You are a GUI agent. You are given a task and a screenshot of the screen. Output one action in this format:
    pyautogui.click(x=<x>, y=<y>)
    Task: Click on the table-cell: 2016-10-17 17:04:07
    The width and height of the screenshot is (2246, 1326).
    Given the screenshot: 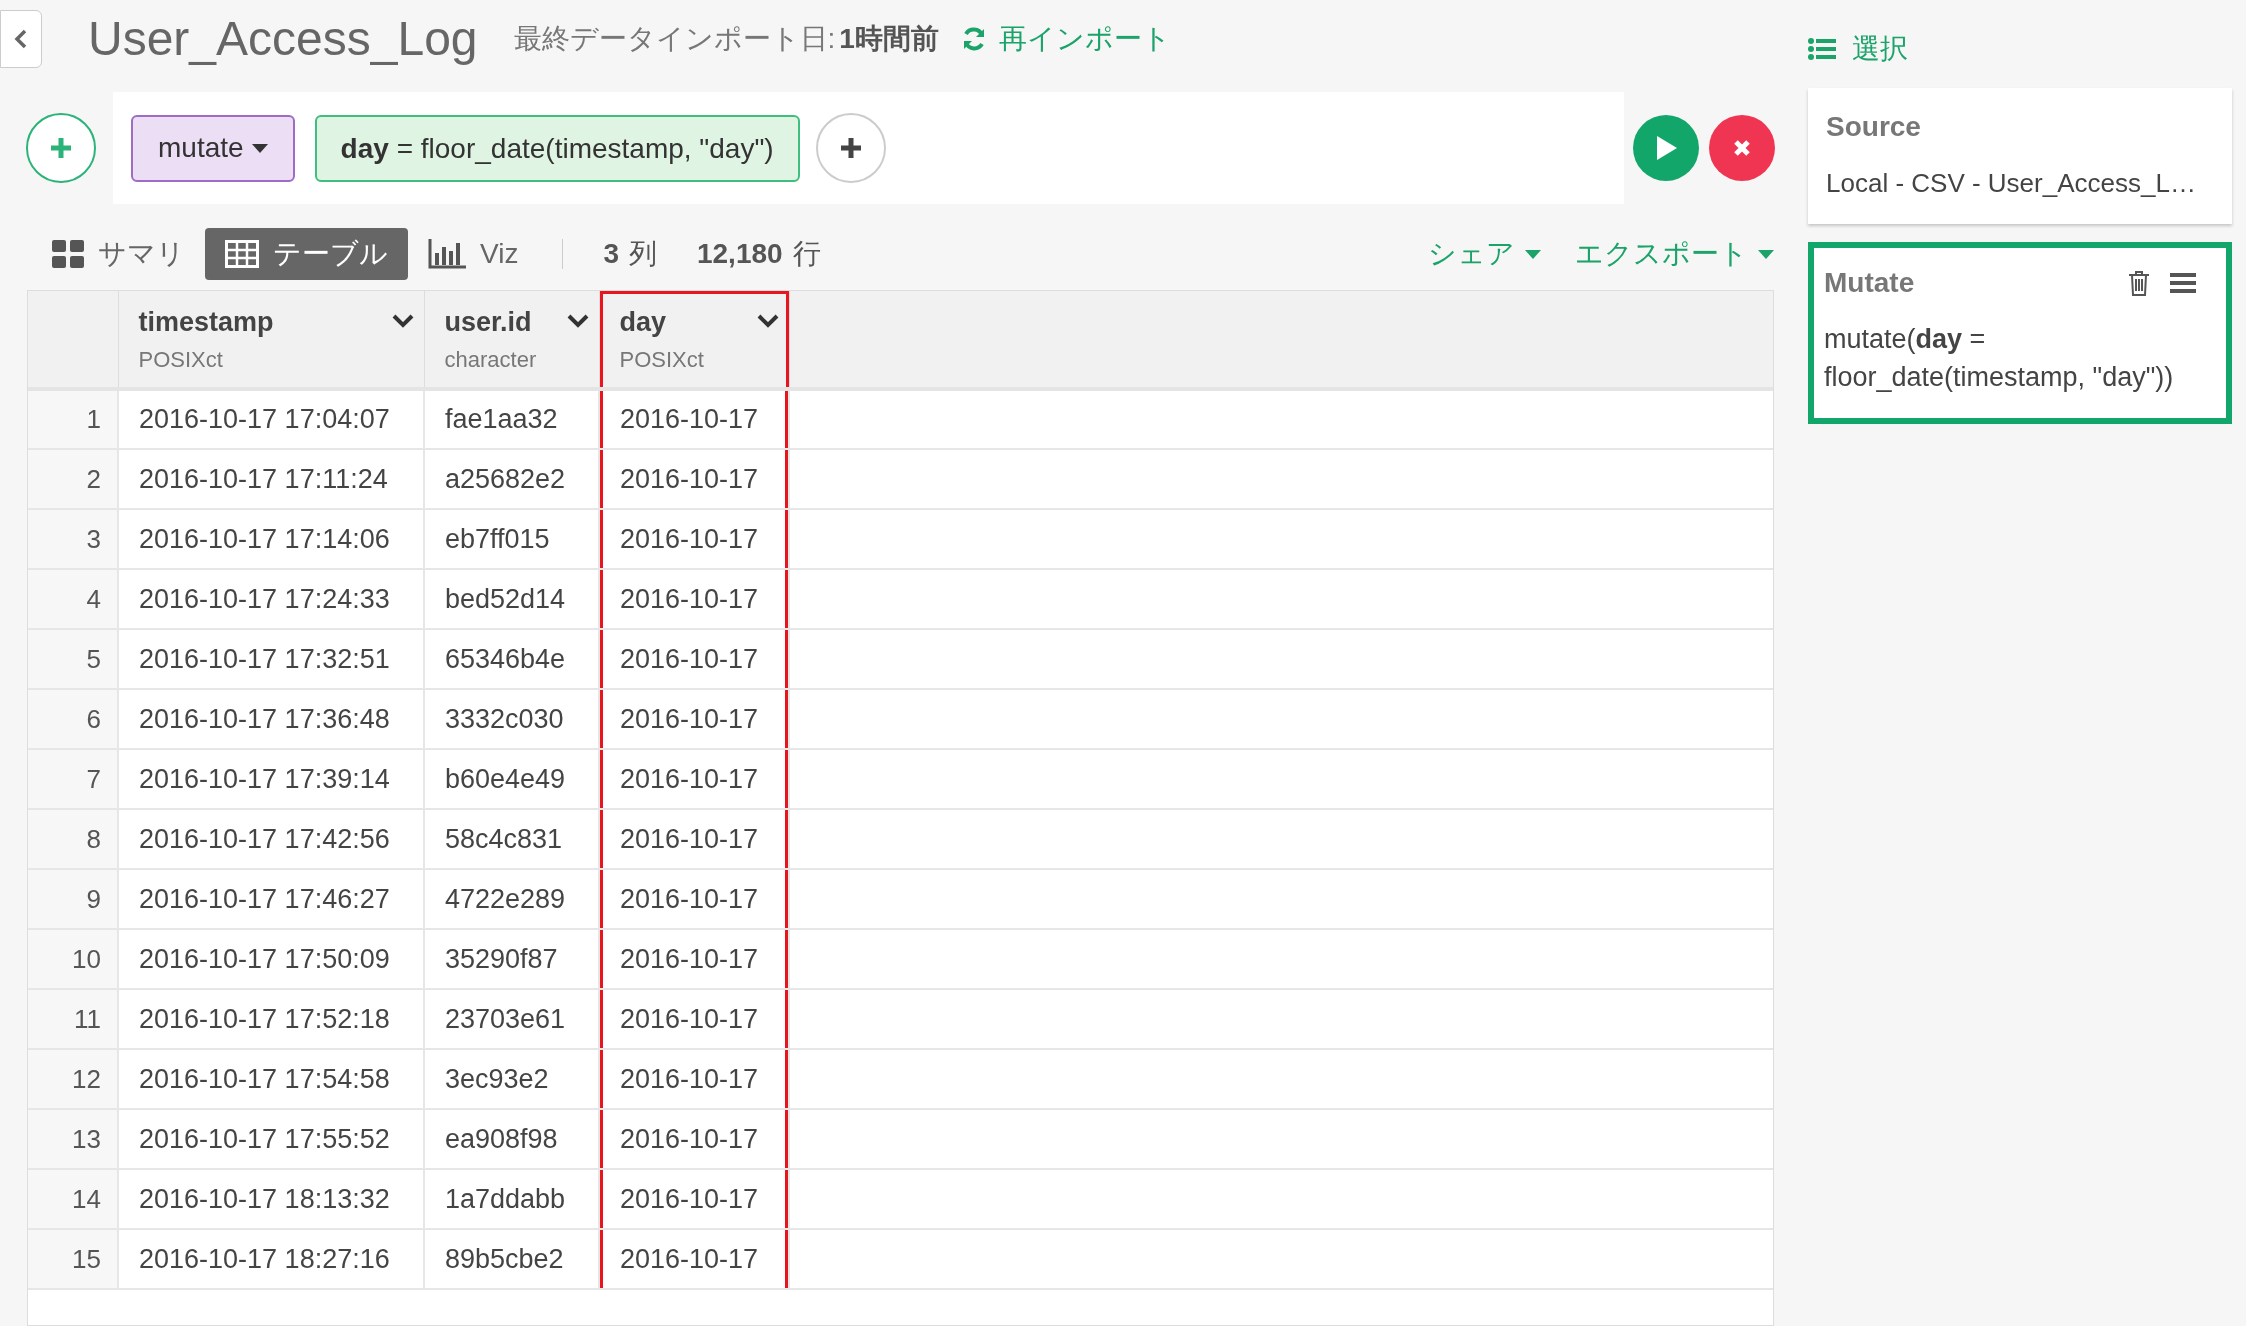 What is the action you would take?
    pyautogui.click(x=271, y=419)
    